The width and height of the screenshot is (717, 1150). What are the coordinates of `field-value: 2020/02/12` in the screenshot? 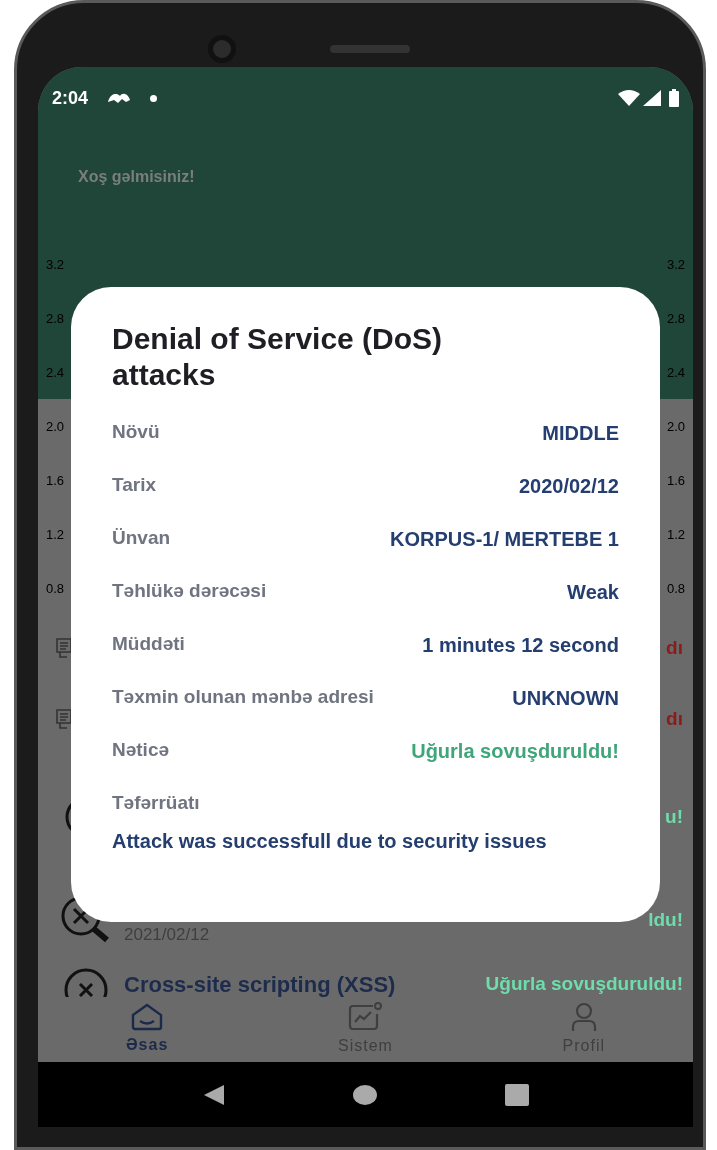 It's located at (568, 486).